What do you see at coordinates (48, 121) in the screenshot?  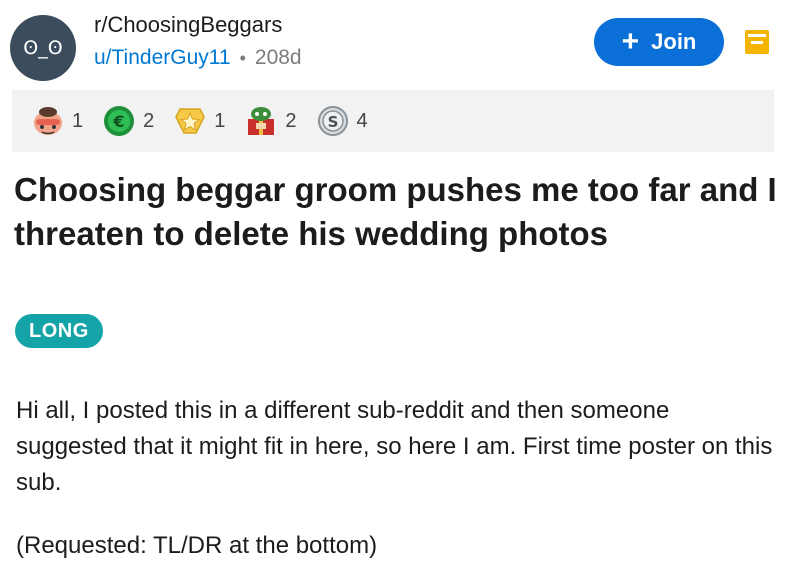 I see `facepalm-award-icon` at bounding box center [48, 121].